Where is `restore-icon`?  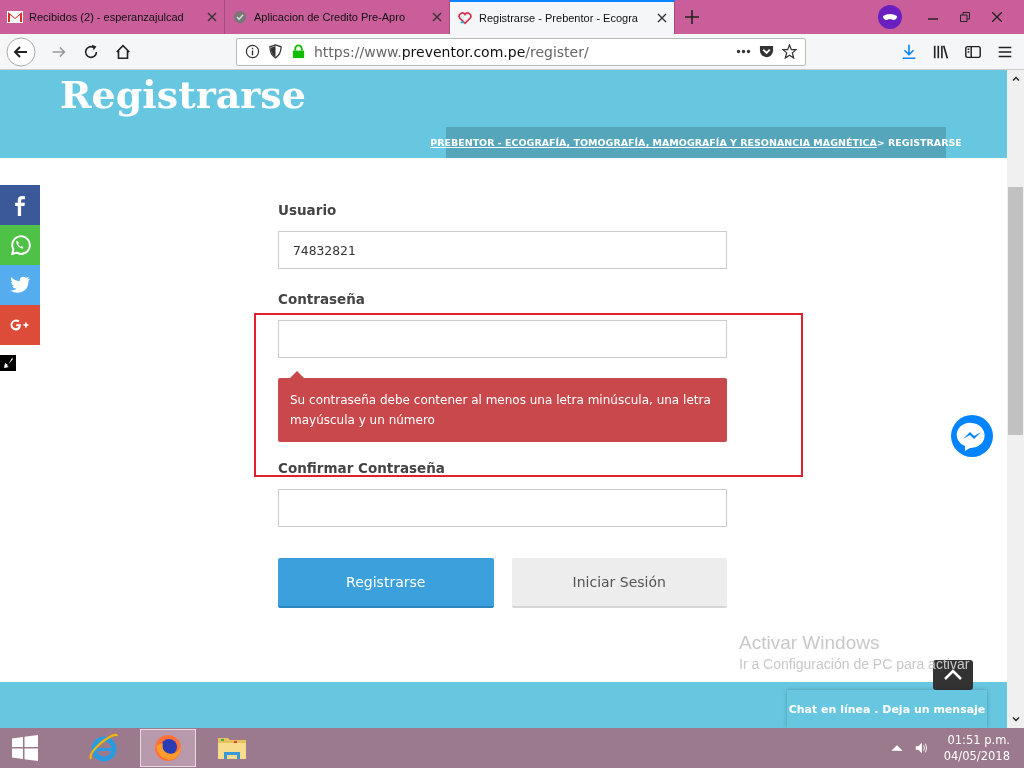
restore-icon is located at coordinates (965, 17).